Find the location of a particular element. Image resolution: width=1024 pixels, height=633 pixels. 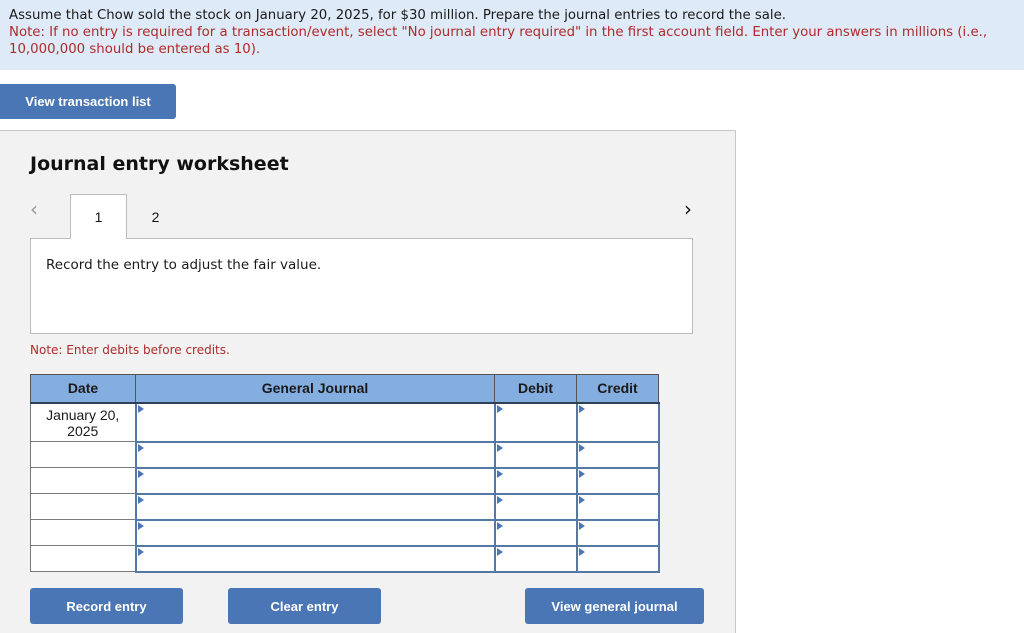

tab-entry-1: 1 is located at coordinates (98, 216).